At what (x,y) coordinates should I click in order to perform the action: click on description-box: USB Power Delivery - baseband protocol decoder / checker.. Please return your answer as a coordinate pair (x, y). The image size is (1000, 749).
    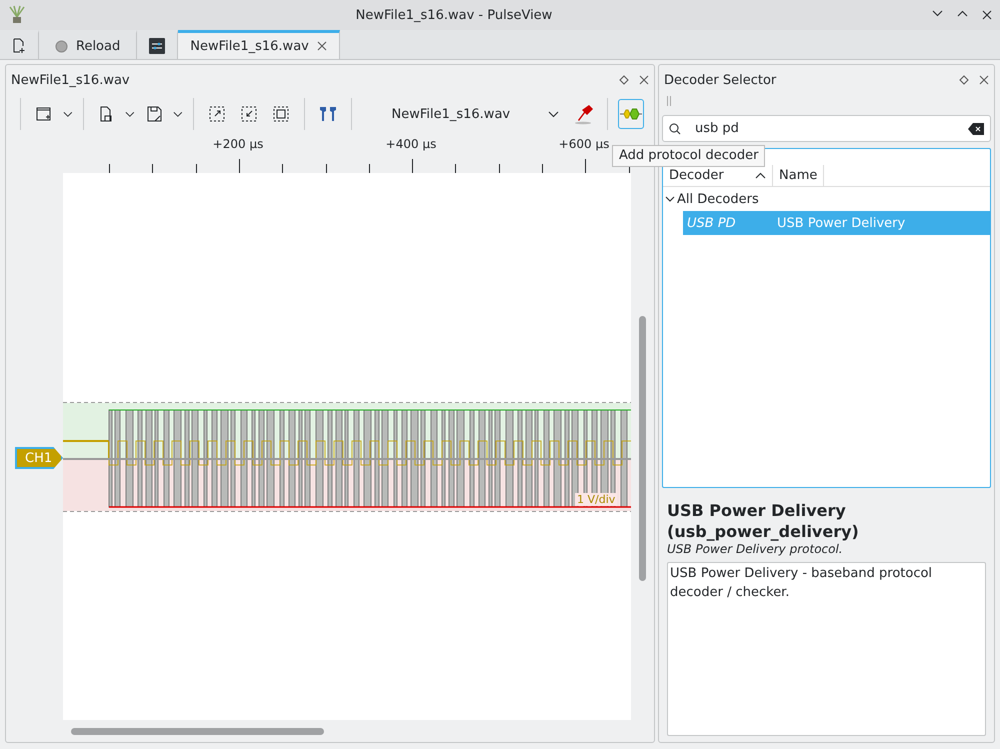
    Looking at the image, I should click on (826, 649).